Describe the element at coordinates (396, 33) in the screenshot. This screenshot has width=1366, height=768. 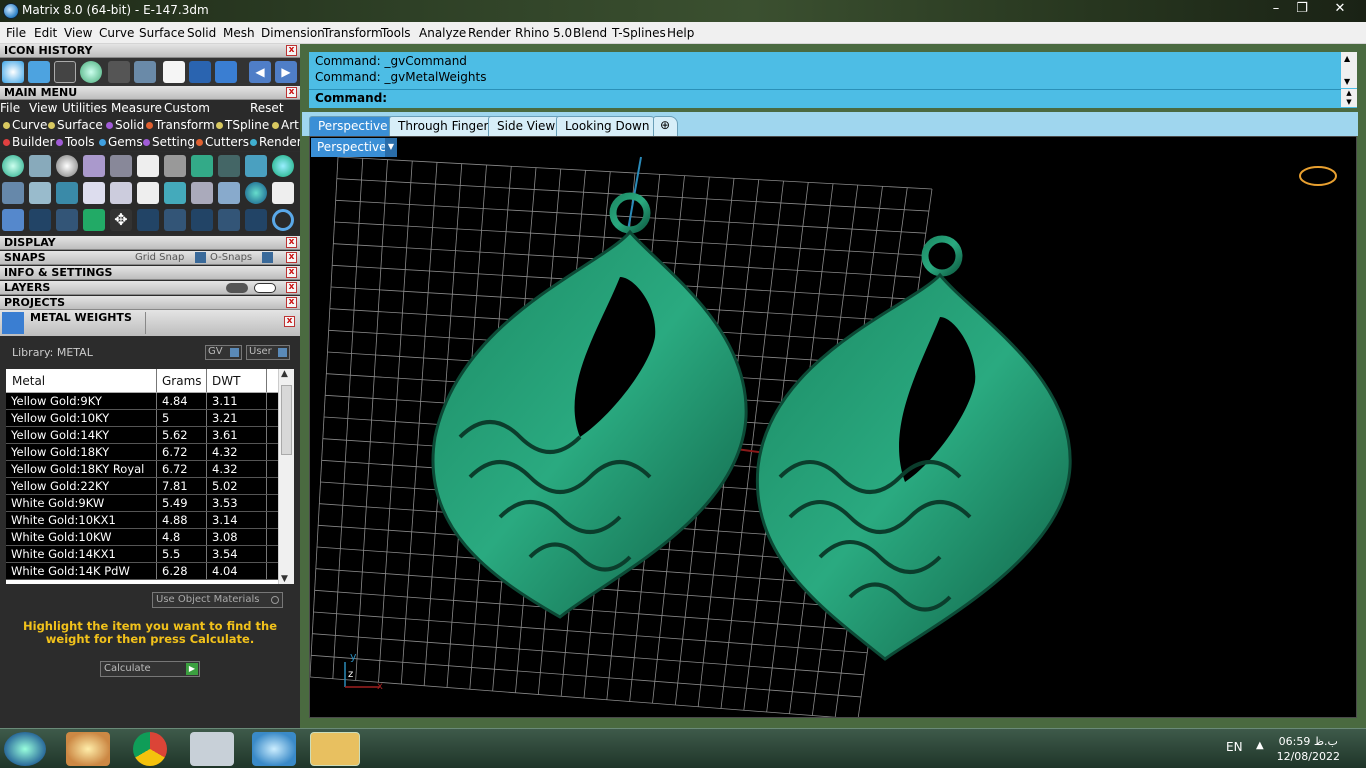
I see `menu-tools: Tools` at that location.